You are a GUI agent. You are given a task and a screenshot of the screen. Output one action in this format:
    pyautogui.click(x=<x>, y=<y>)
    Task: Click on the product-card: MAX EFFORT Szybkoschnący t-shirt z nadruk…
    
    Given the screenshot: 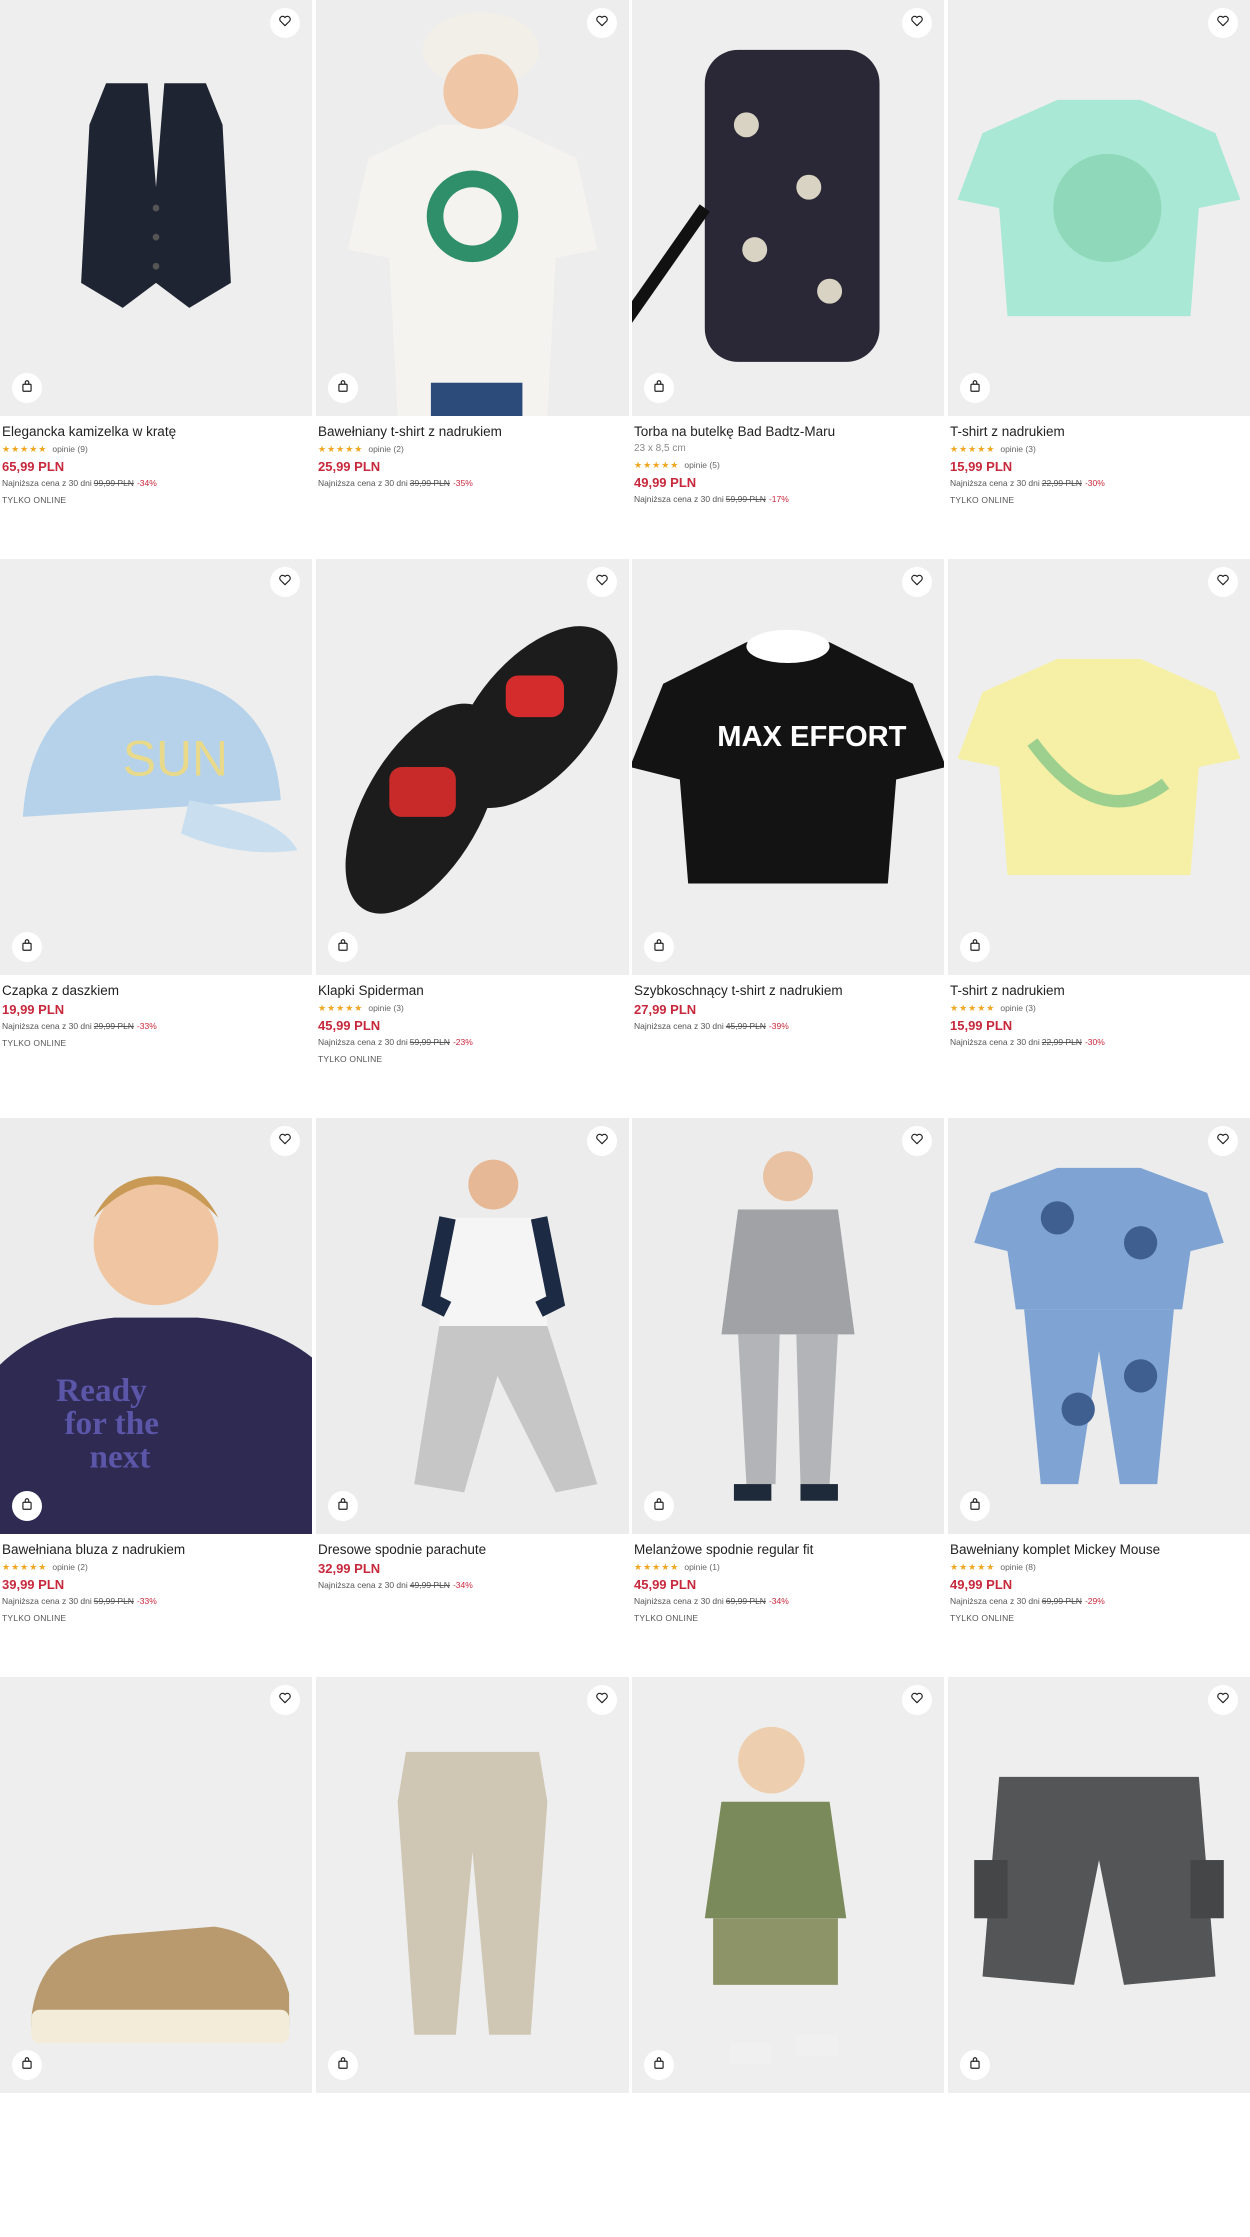 What is the action you would take?
    pyautogui.click(x=788, y=839)
    